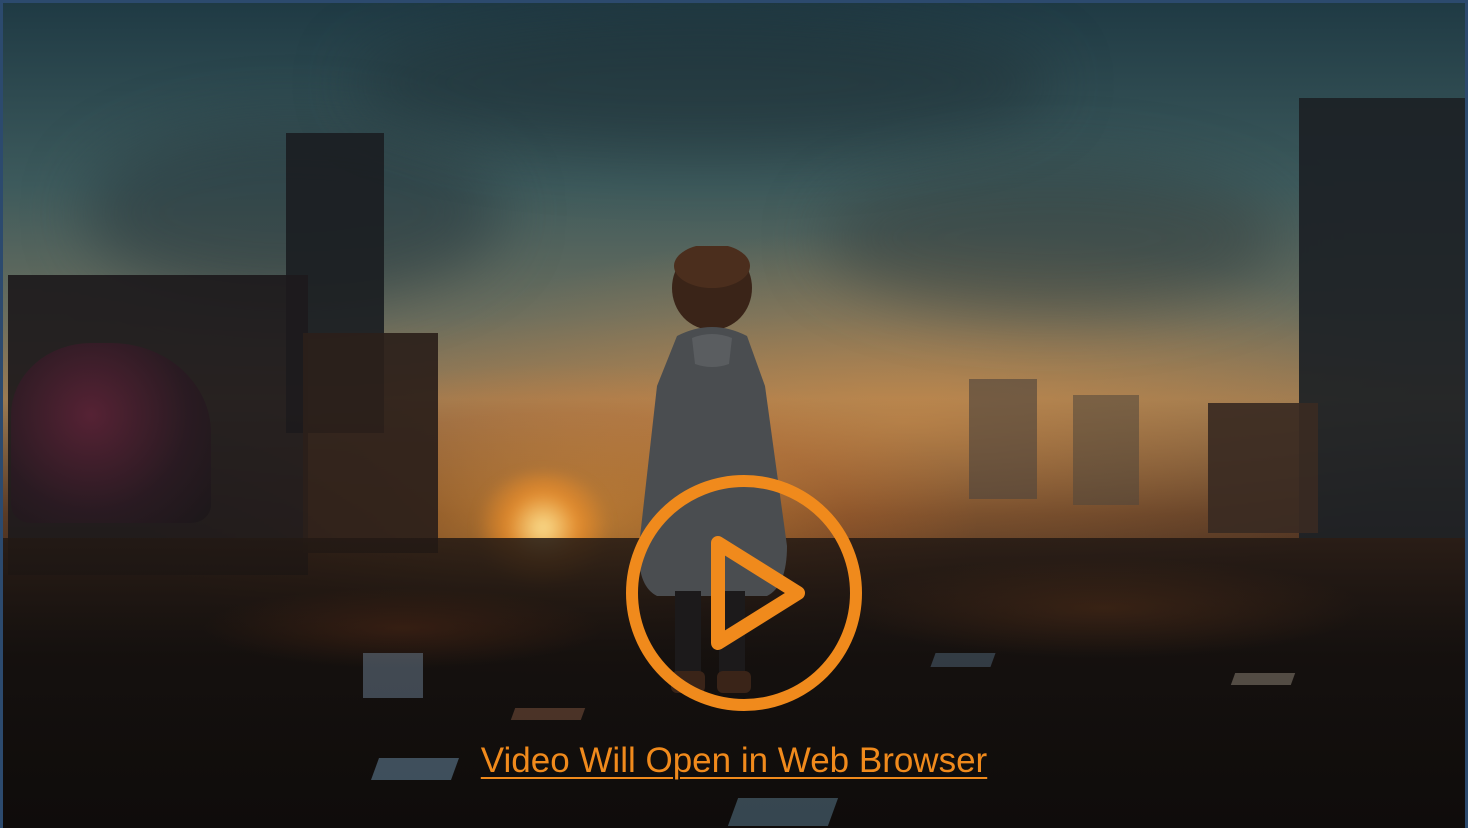  What do you see at coordinates (1263, 468) in the screenshot?
I see `ruined-building-right` at bounding box center [1263, 468].